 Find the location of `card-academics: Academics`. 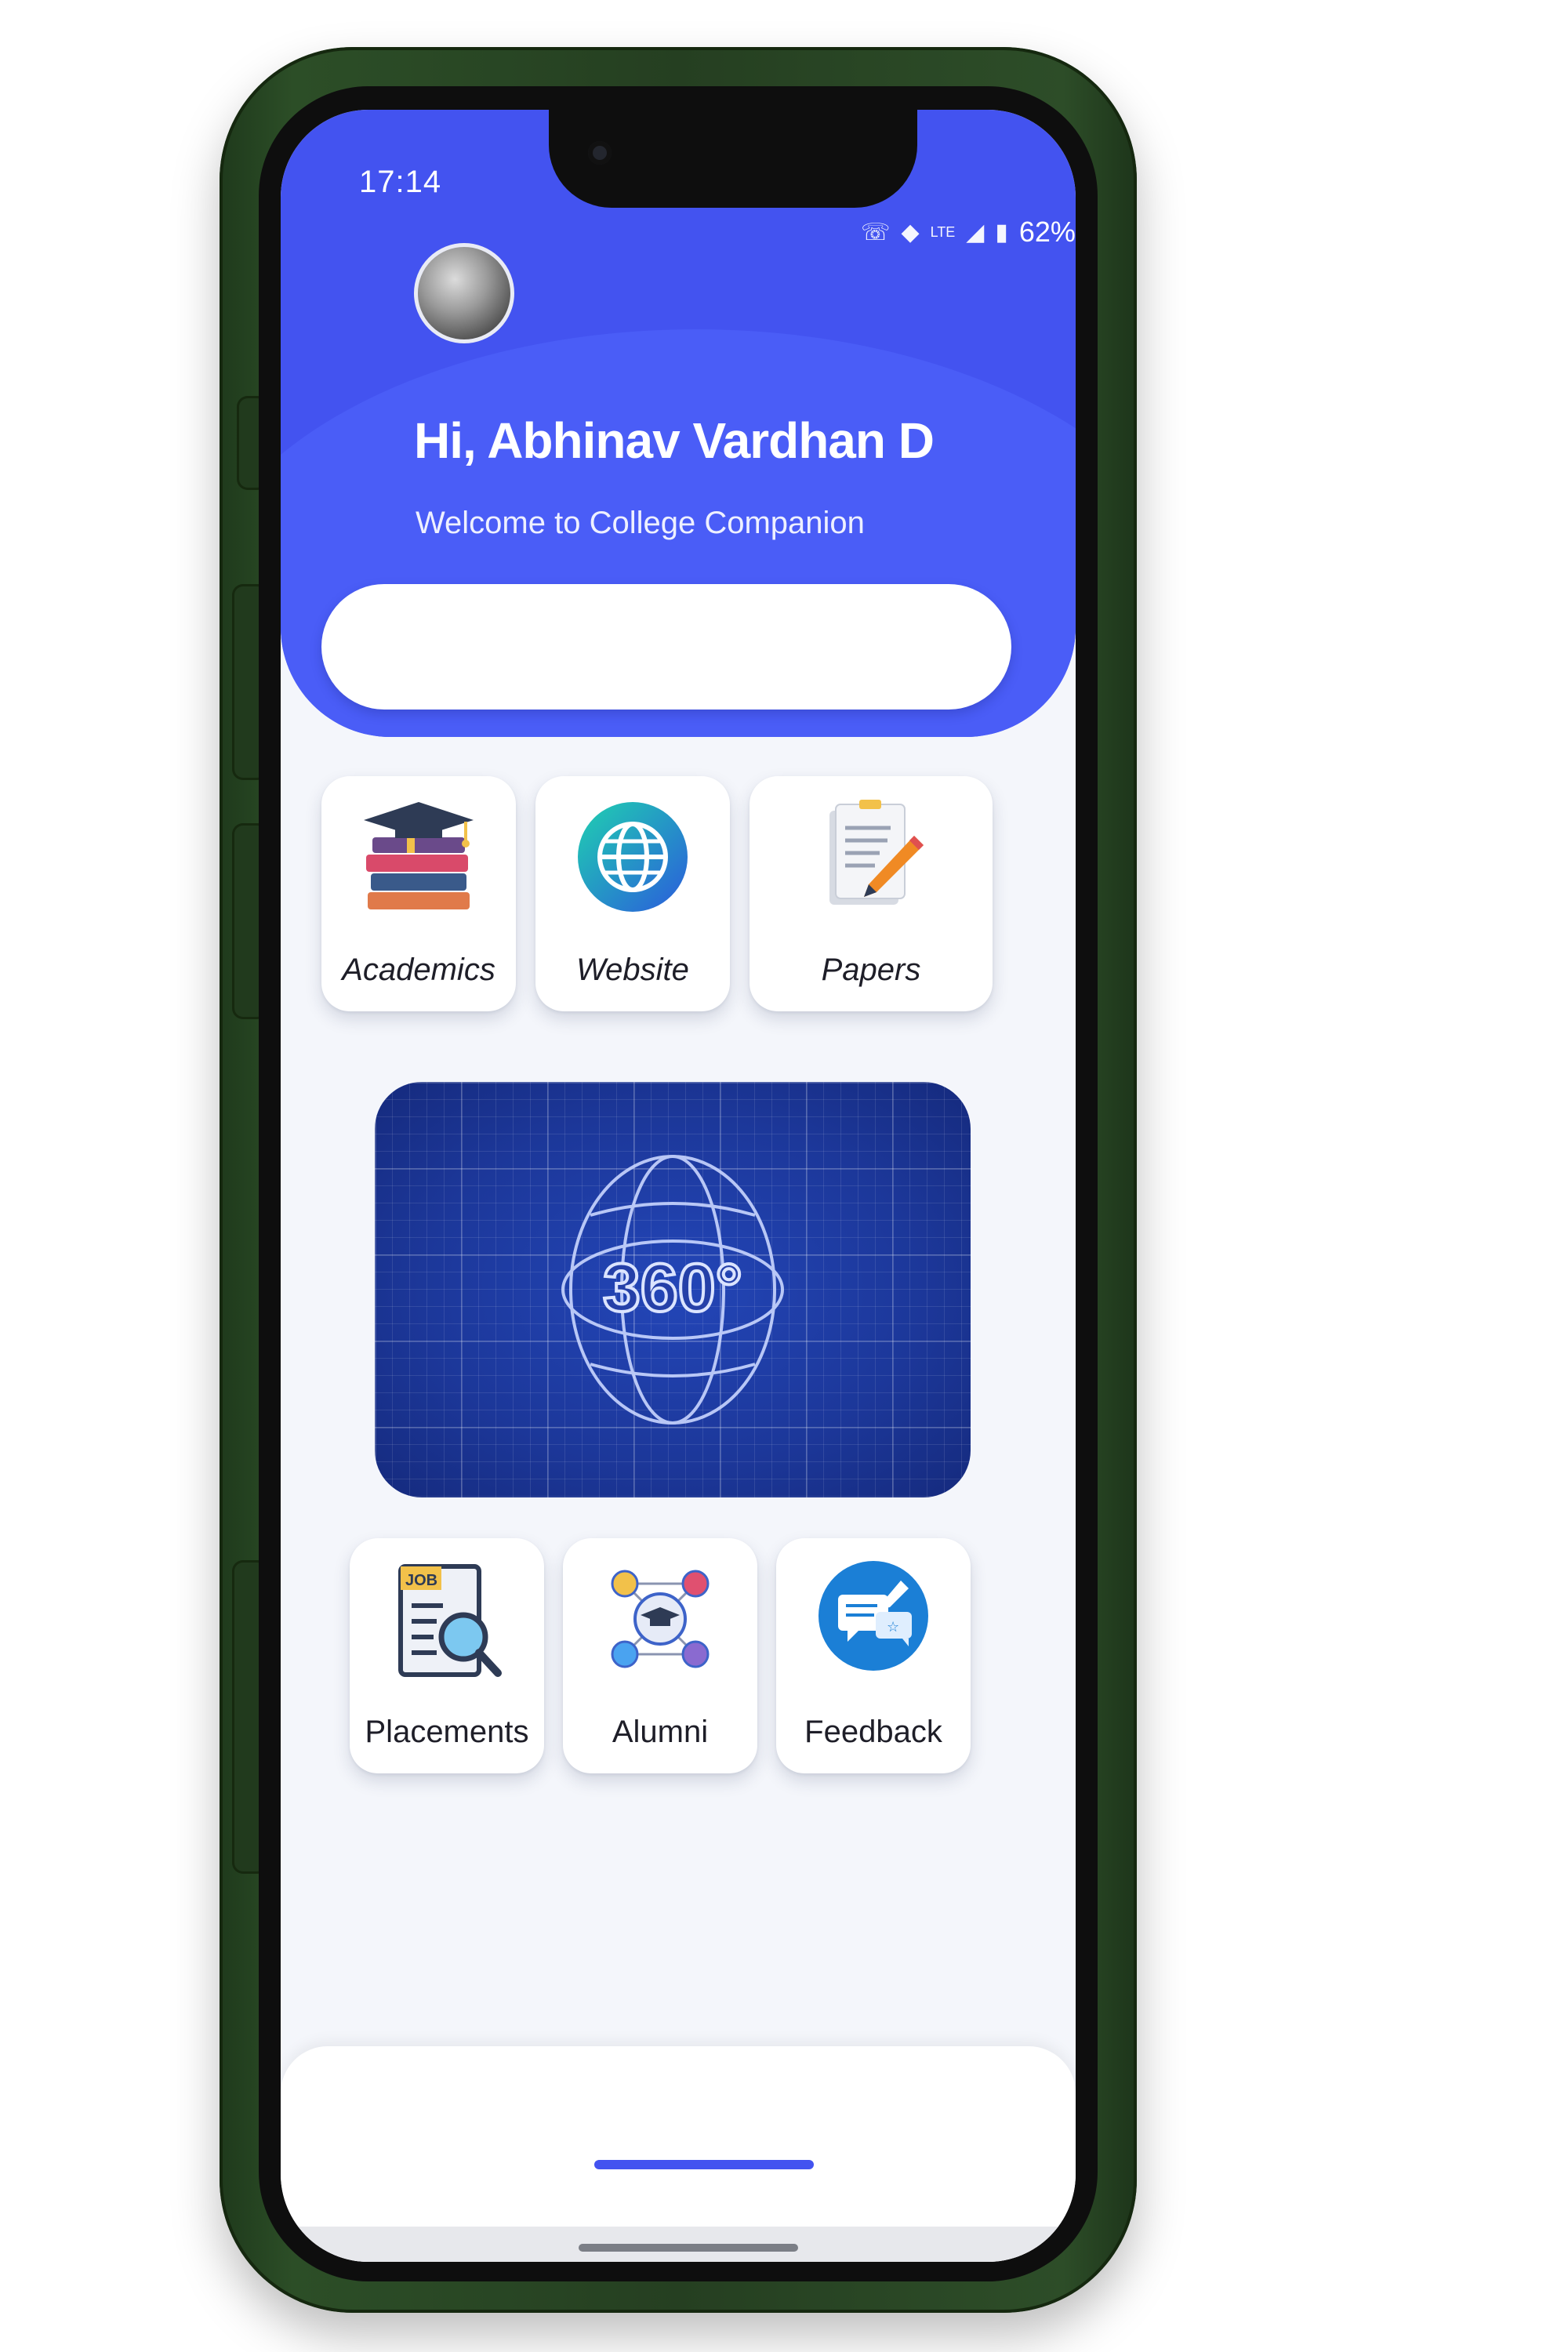

card-academics: Academics is located at coordinates (418, 893).